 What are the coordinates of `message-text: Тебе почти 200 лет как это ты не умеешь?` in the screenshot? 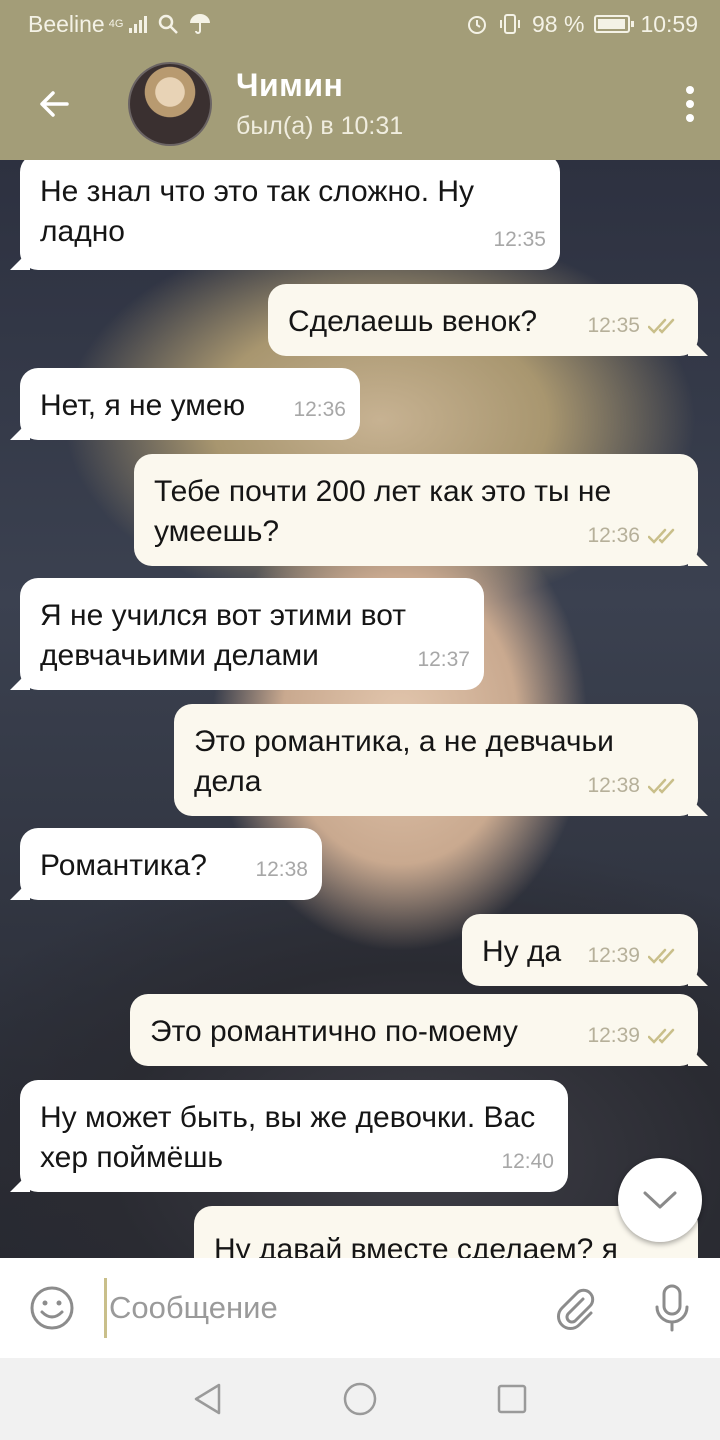 It's located at (383, 511).